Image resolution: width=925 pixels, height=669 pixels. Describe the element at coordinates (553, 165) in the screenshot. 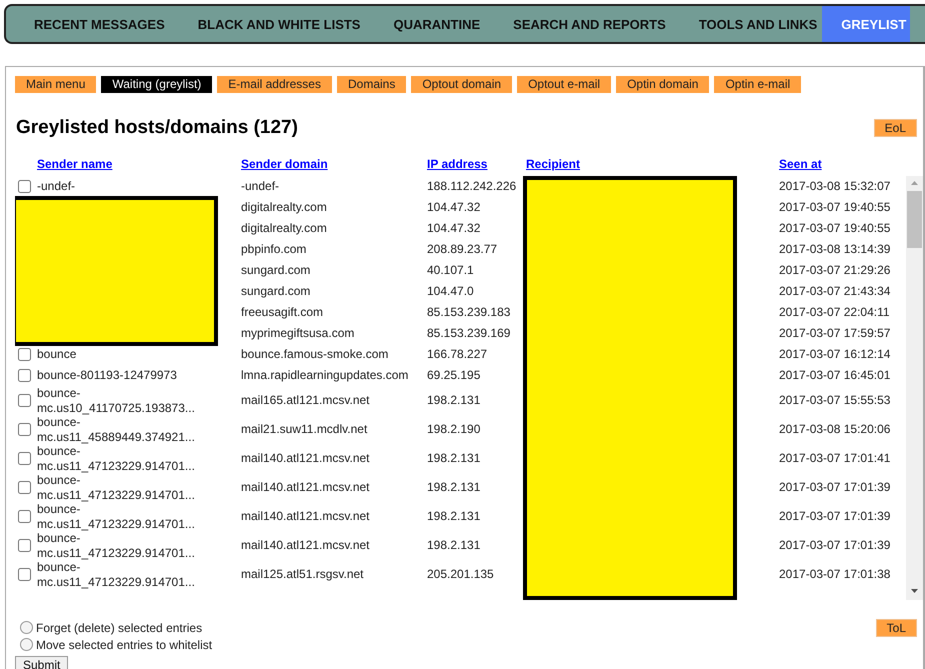

I see `column-header-link: Recipient` at that location.